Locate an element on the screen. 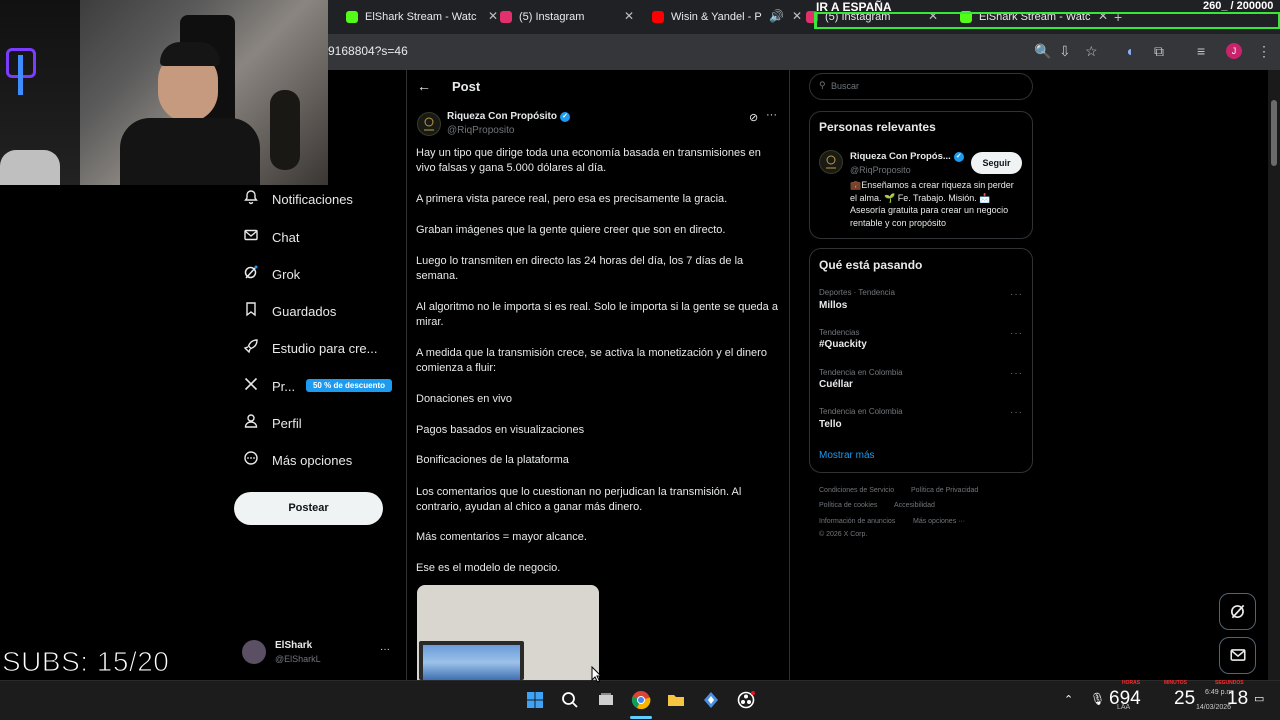  menu-icon: ⋮ is located at coordinates (1264, 51).